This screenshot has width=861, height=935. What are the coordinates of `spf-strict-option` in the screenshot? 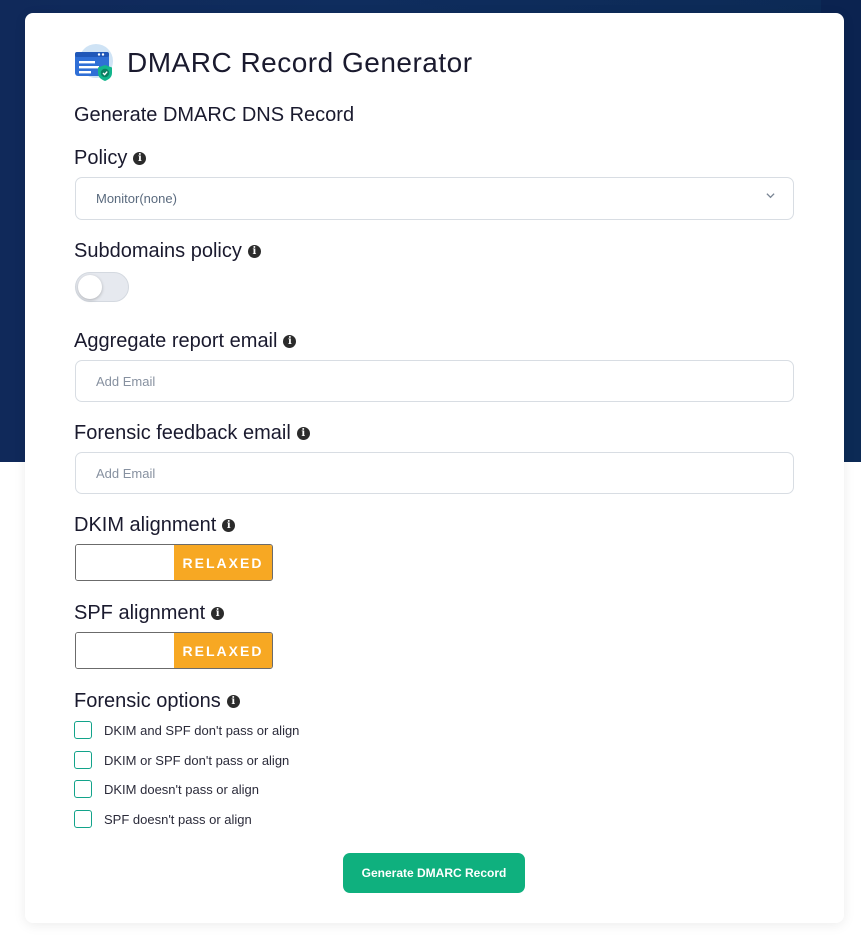 It's located at (125, 650).